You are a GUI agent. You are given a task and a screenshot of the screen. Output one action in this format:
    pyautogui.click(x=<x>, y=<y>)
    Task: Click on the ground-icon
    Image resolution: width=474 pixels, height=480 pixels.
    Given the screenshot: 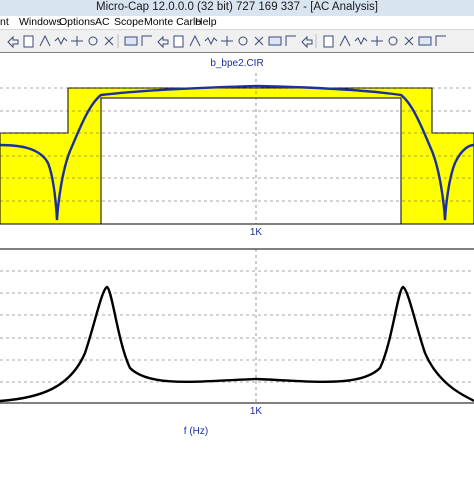 What is the action you would take?
    pyautogui.click(x=227, y=41)
    